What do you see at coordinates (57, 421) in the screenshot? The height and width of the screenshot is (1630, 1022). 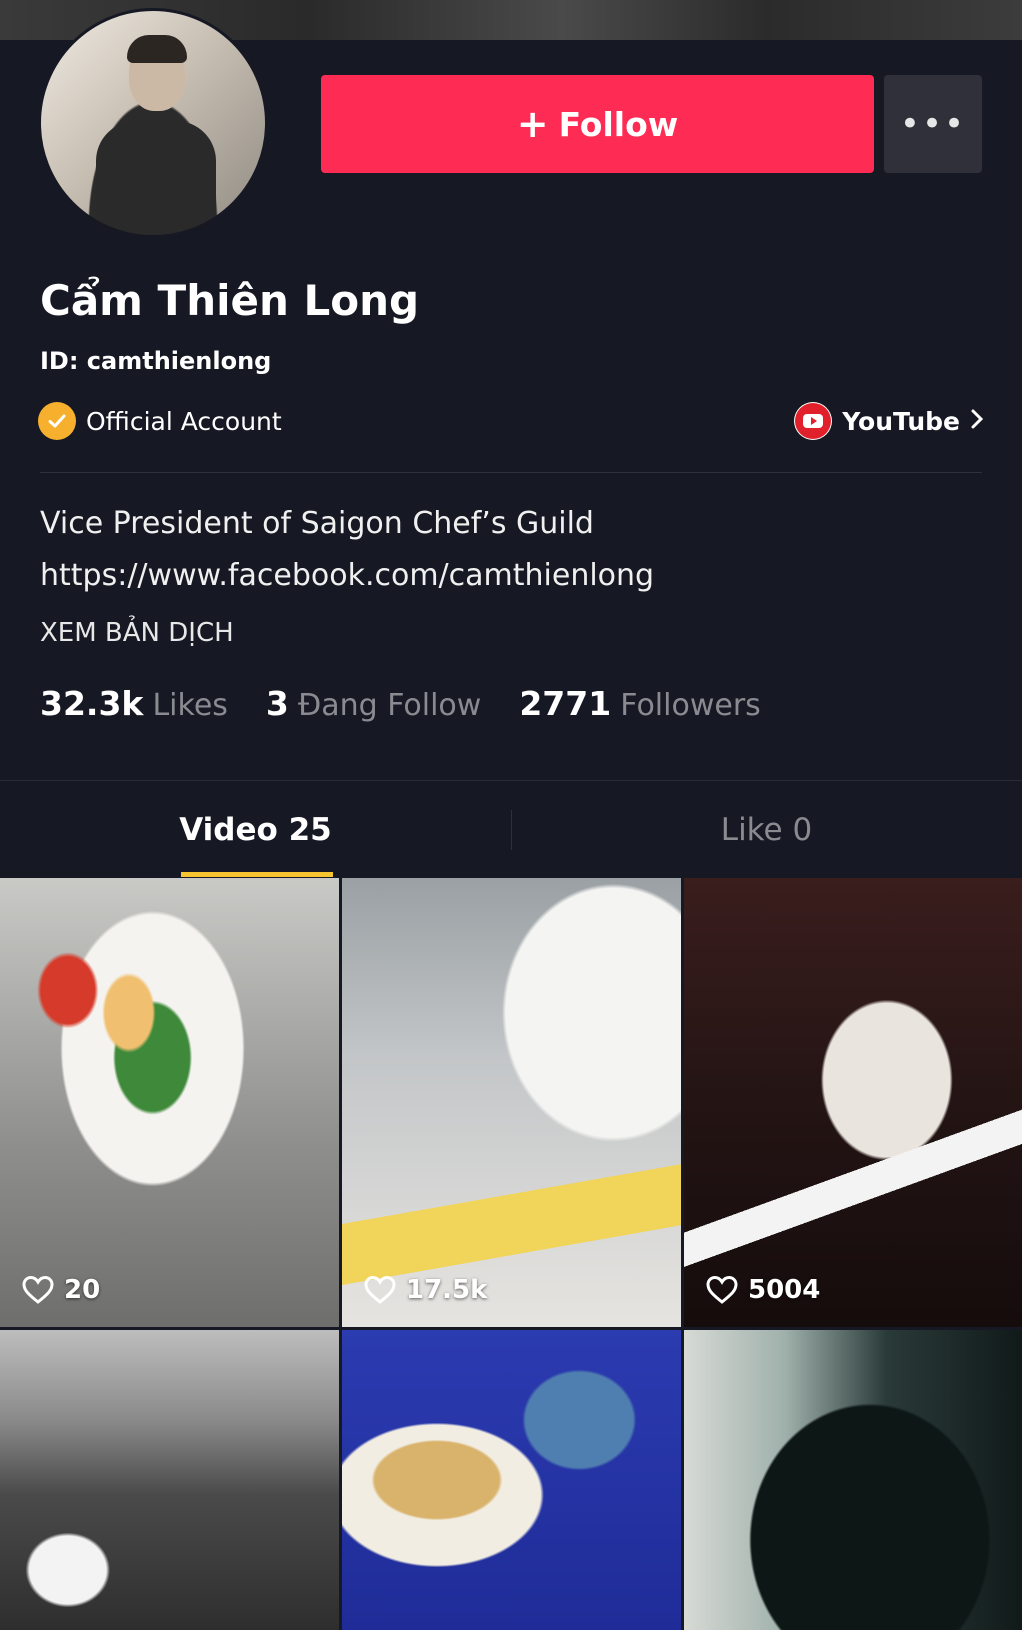 I see `verified-check-icon` at bounding box center [57, 421].